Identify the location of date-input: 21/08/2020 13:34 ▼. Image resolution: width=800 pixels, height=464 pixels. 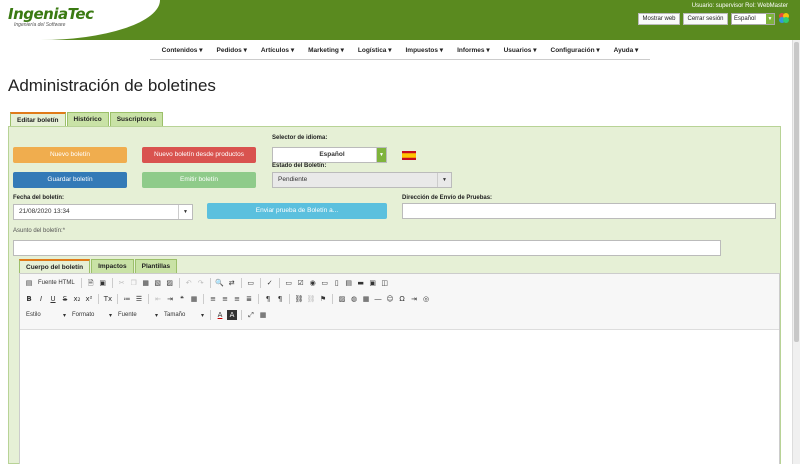
(103, 212).